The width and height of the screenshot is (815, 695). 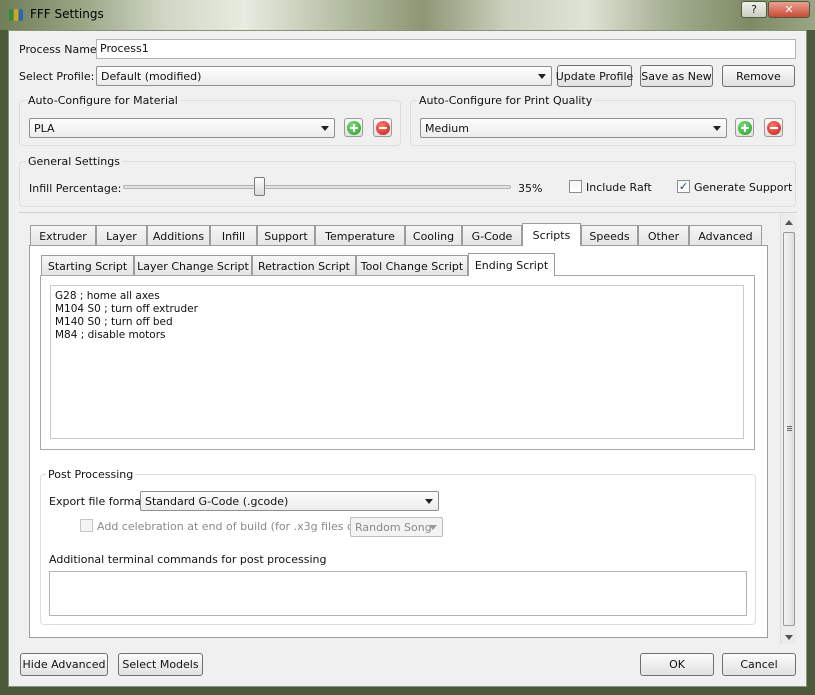 I want to click on outer-scrollbar-thumb, so click(x=789, y=429).